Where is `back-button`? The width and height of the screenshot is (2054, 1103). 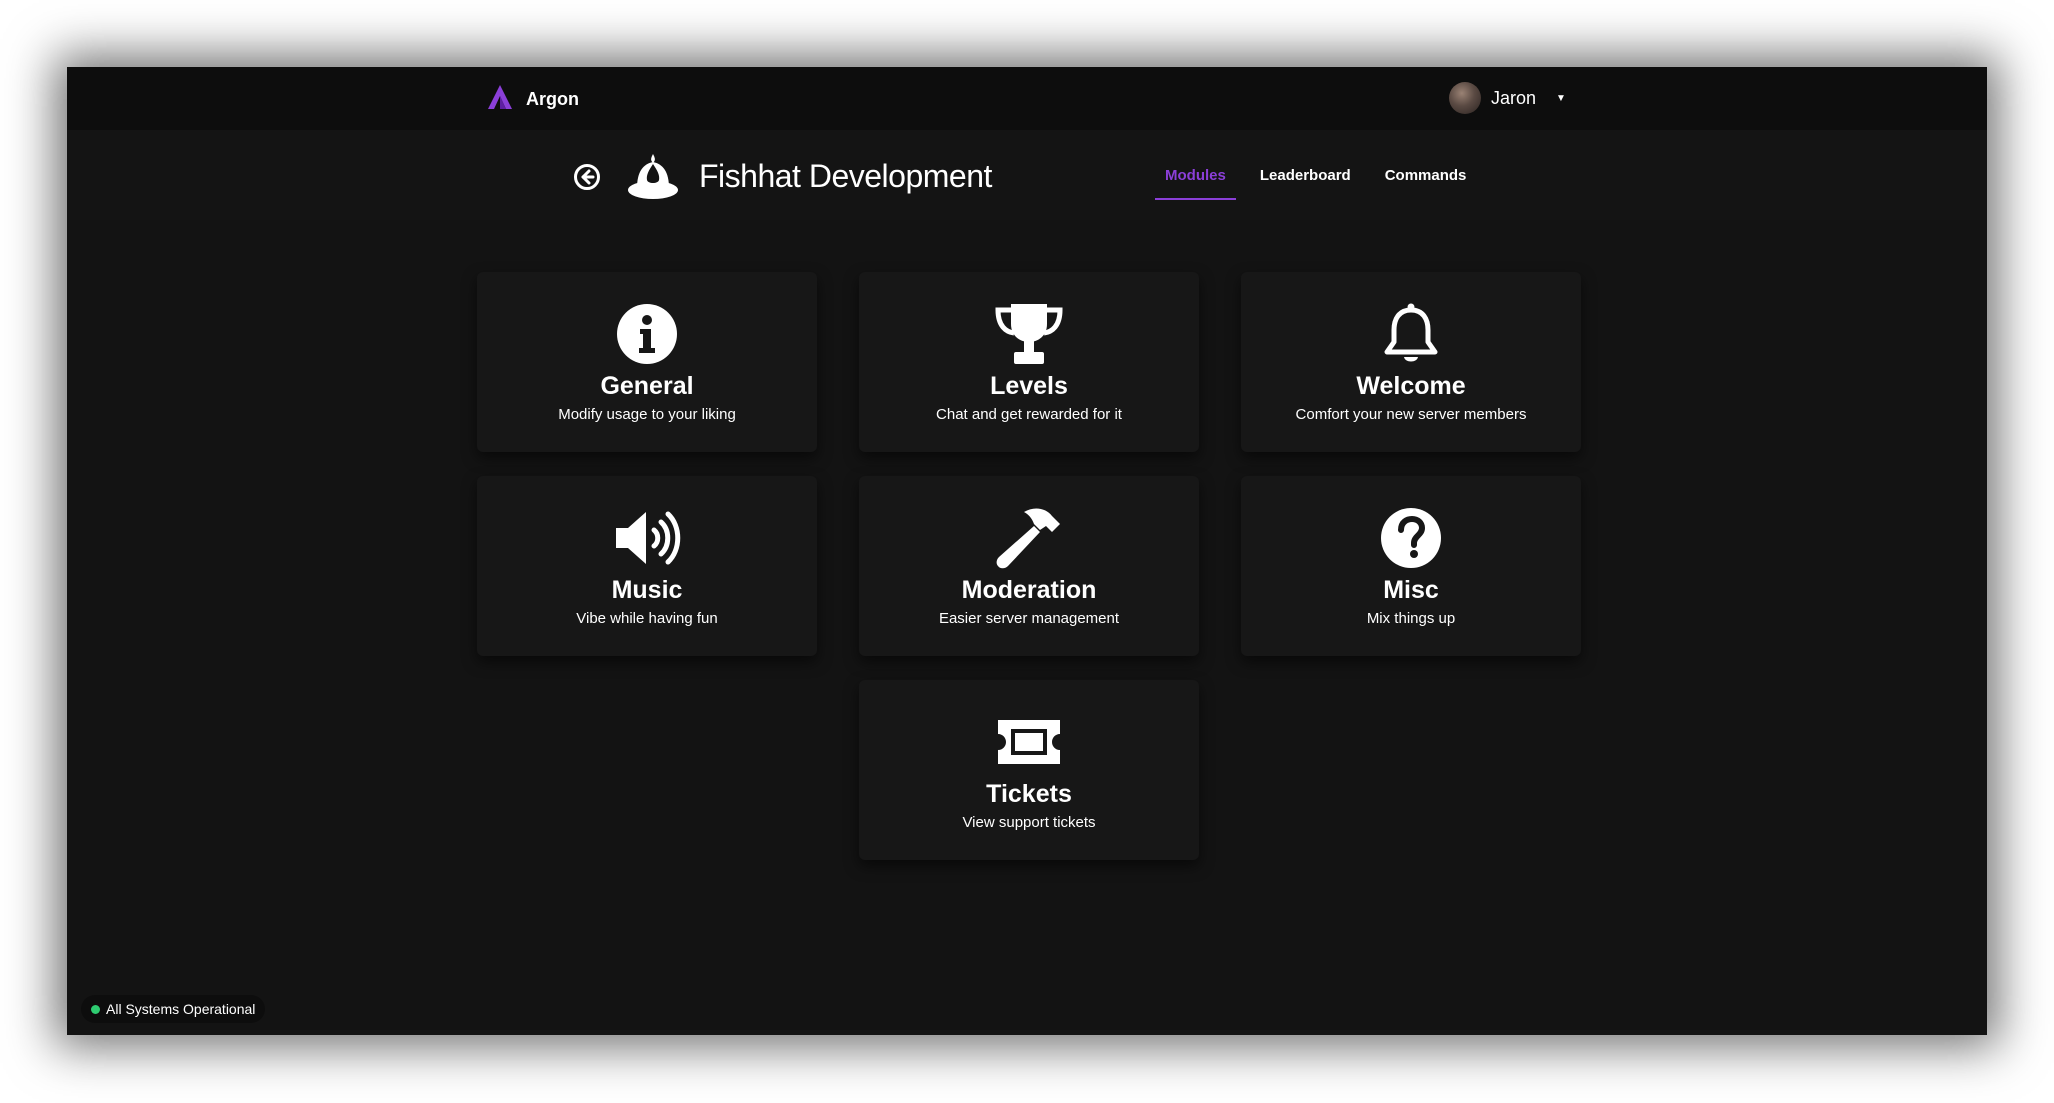
back-button is located at coordinates (587, 177).